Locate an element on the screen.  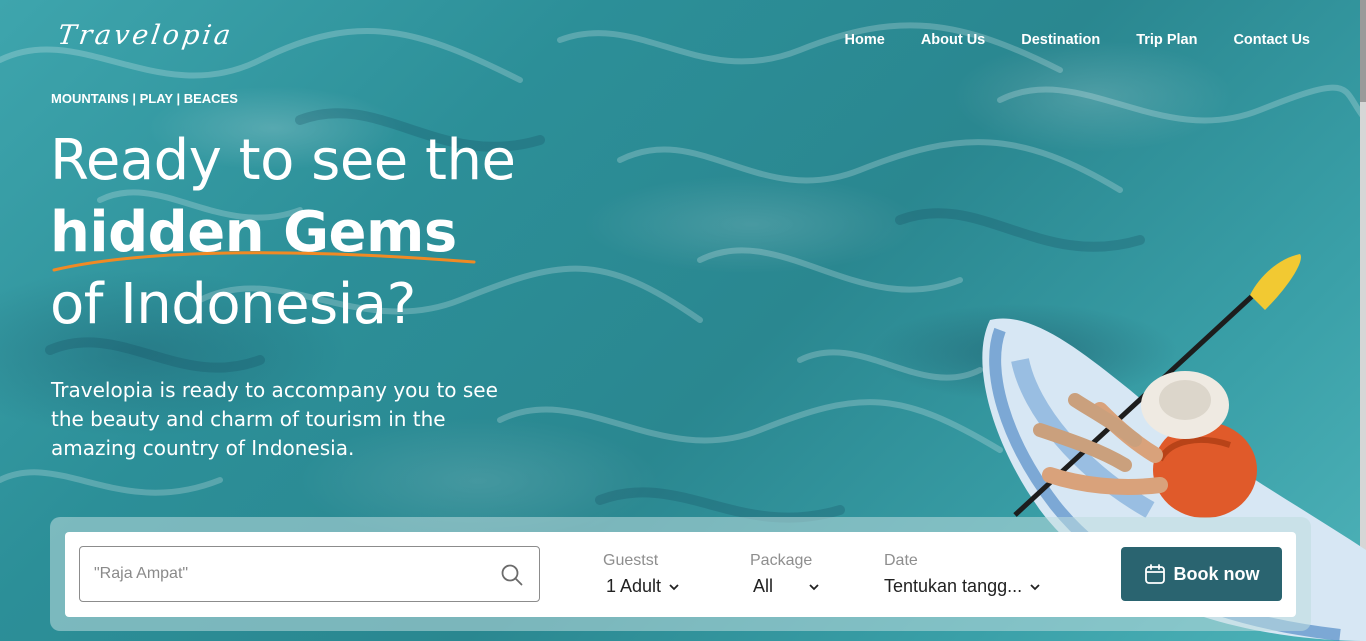
package-label: Package is located at coordinates (781, 560).